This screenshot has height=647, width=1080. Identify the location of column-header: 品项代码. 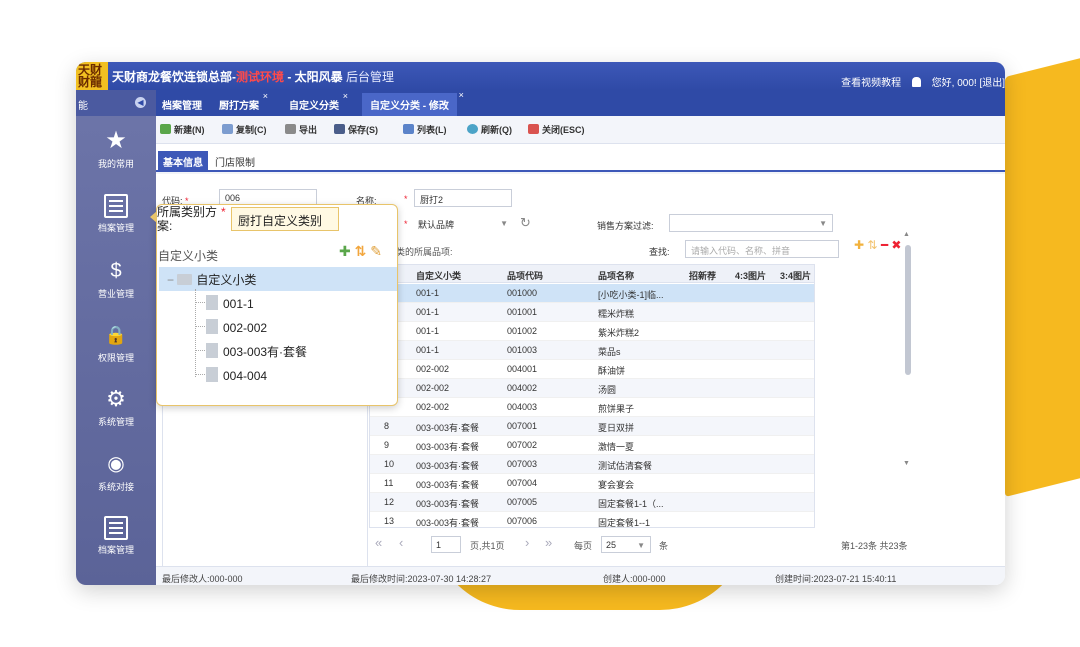
(525, 275).